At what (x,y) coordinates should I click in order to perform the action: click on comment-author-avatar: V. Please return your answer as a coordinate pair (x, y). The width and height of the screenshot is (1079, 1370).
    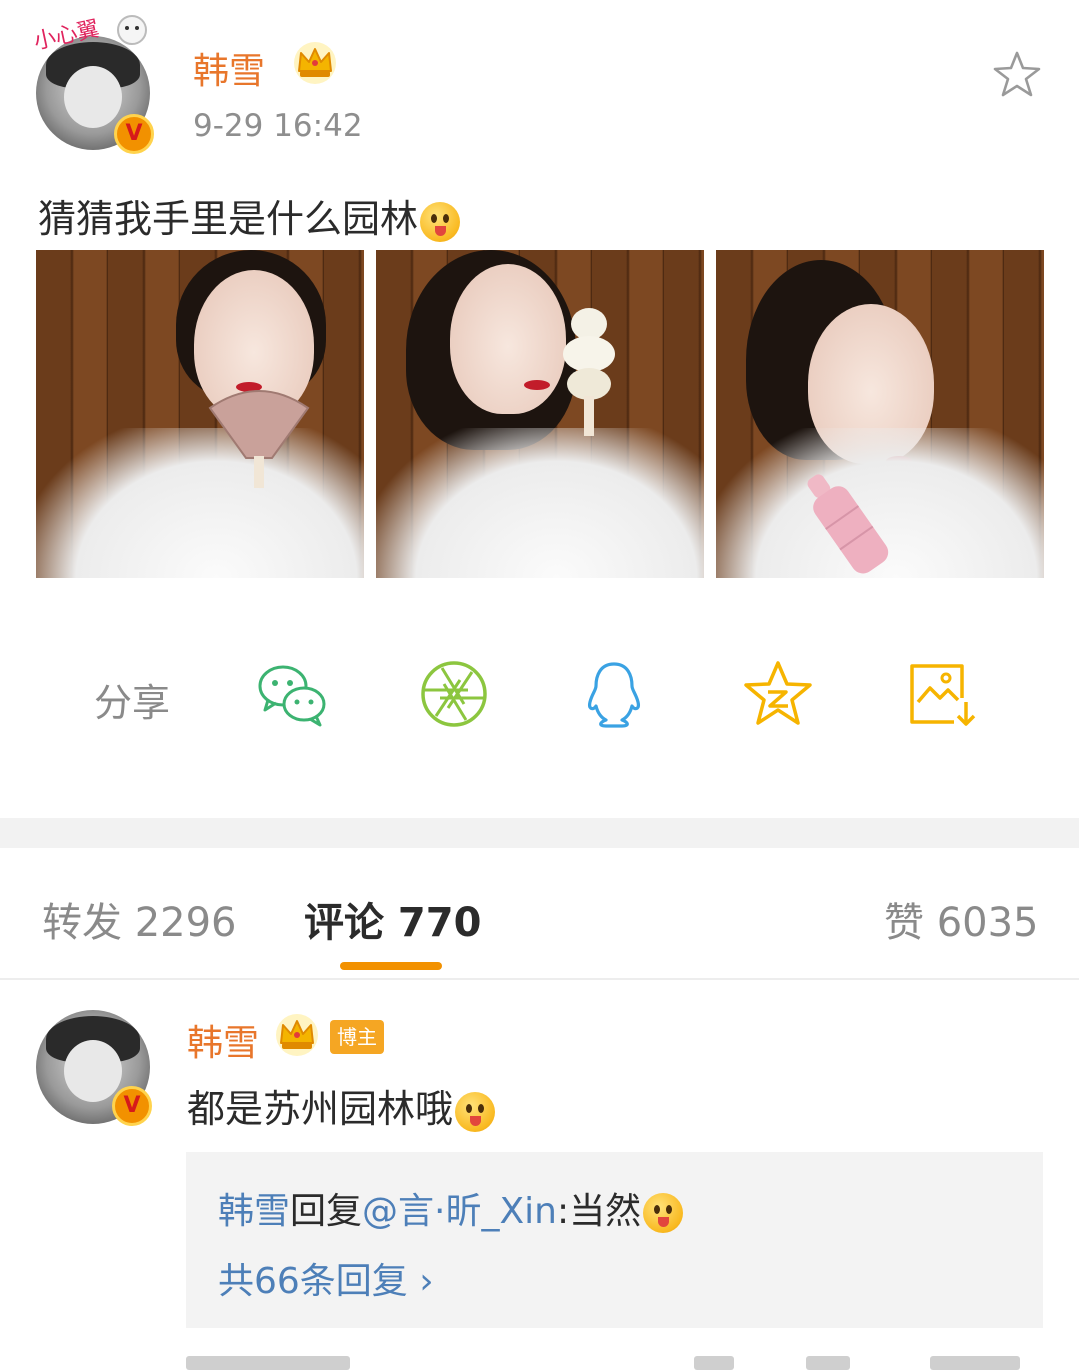
    Looking at the image, I should click on (94, 1068).